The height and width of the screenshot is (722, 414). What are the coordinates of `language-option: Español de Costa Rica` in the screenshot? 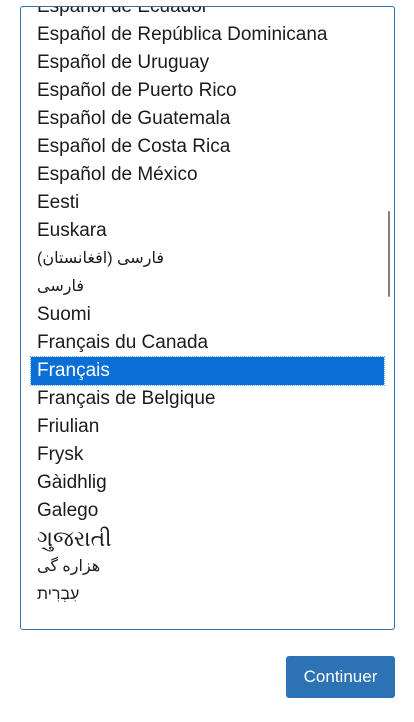 It's located at (207, 147).